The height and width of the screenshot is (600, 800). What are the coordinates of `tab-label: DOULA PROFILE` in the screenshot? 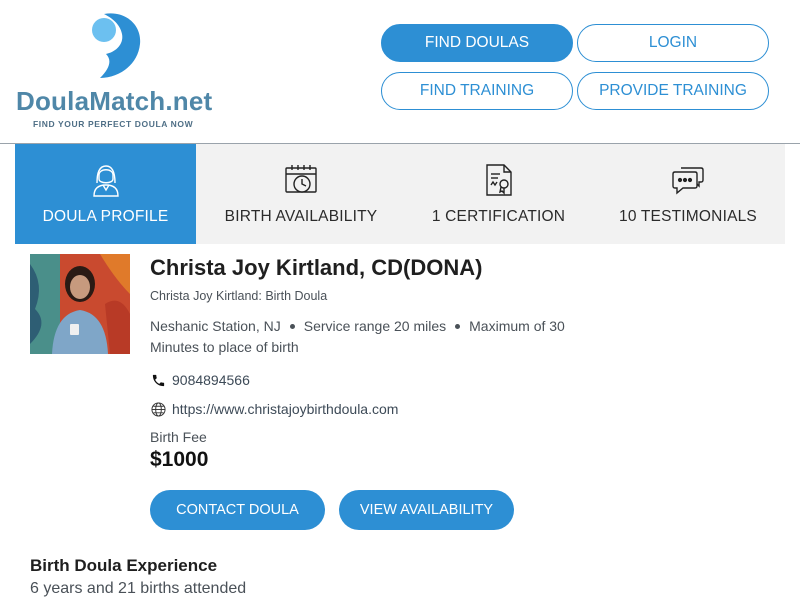 It's located at (105, 216).